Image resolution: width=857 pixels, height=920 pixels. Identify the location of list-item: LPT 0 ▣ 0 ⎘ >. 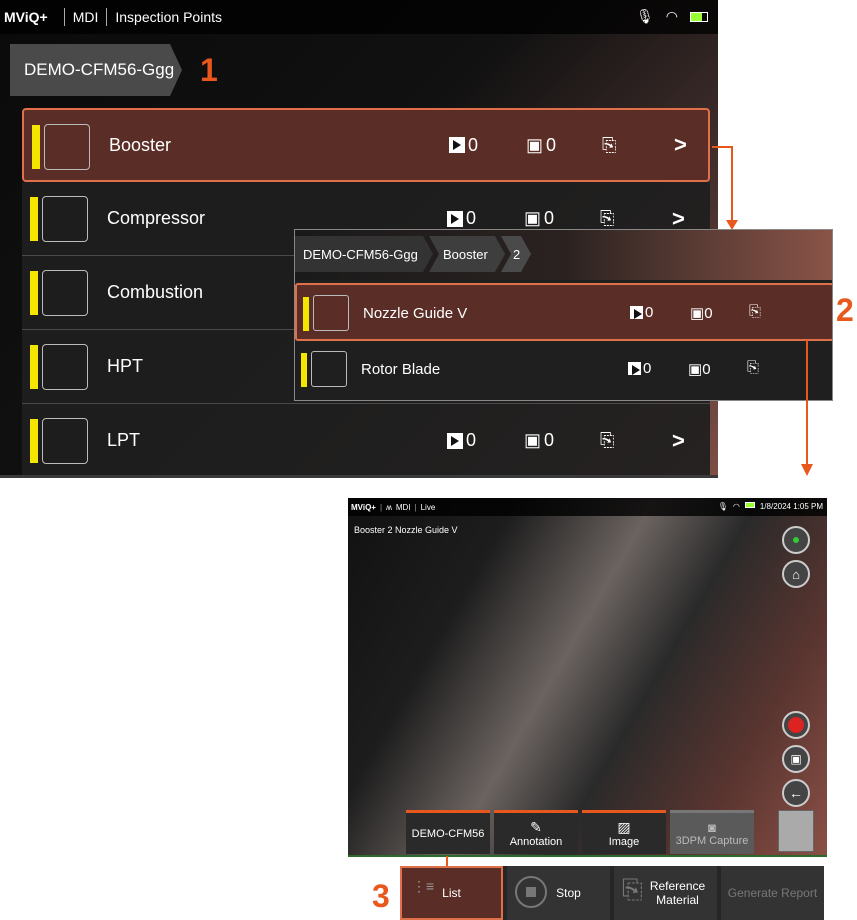
(366, 439).